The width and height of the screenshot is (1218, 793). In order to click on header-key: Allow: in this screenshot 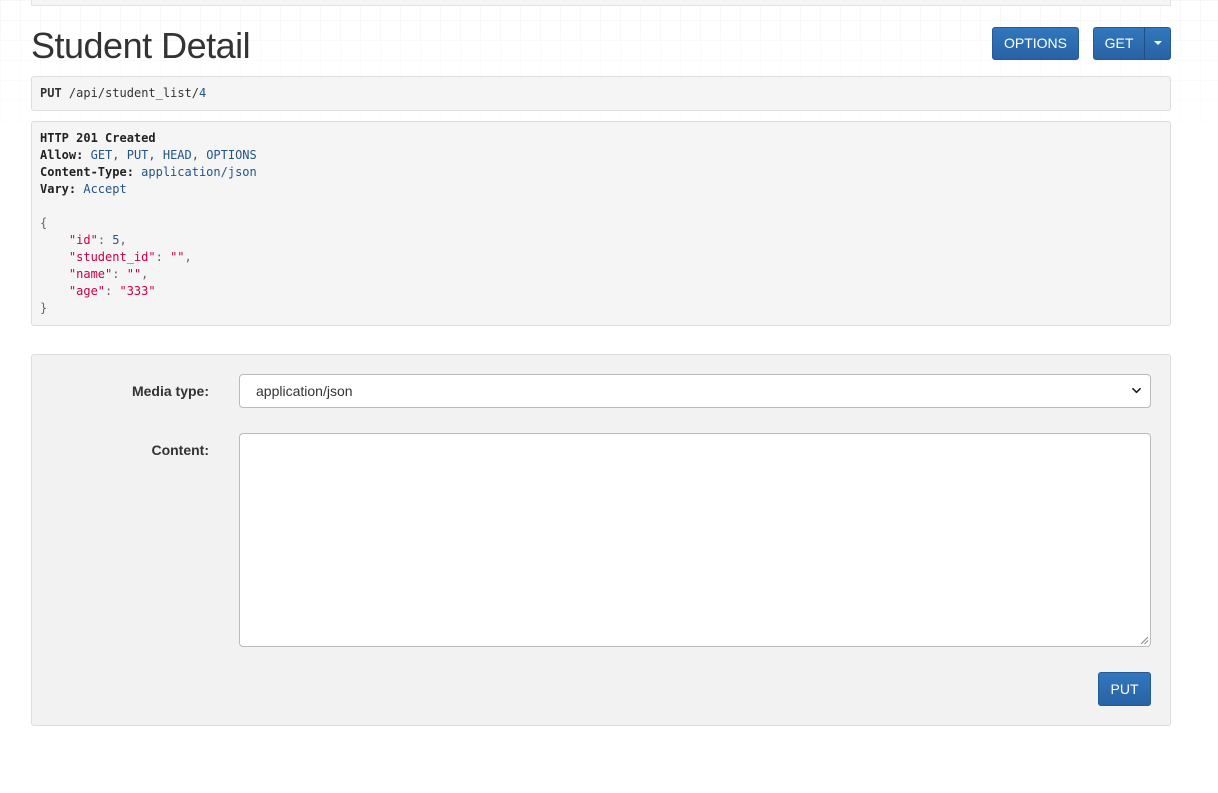, I will do `click(62, 155)`.